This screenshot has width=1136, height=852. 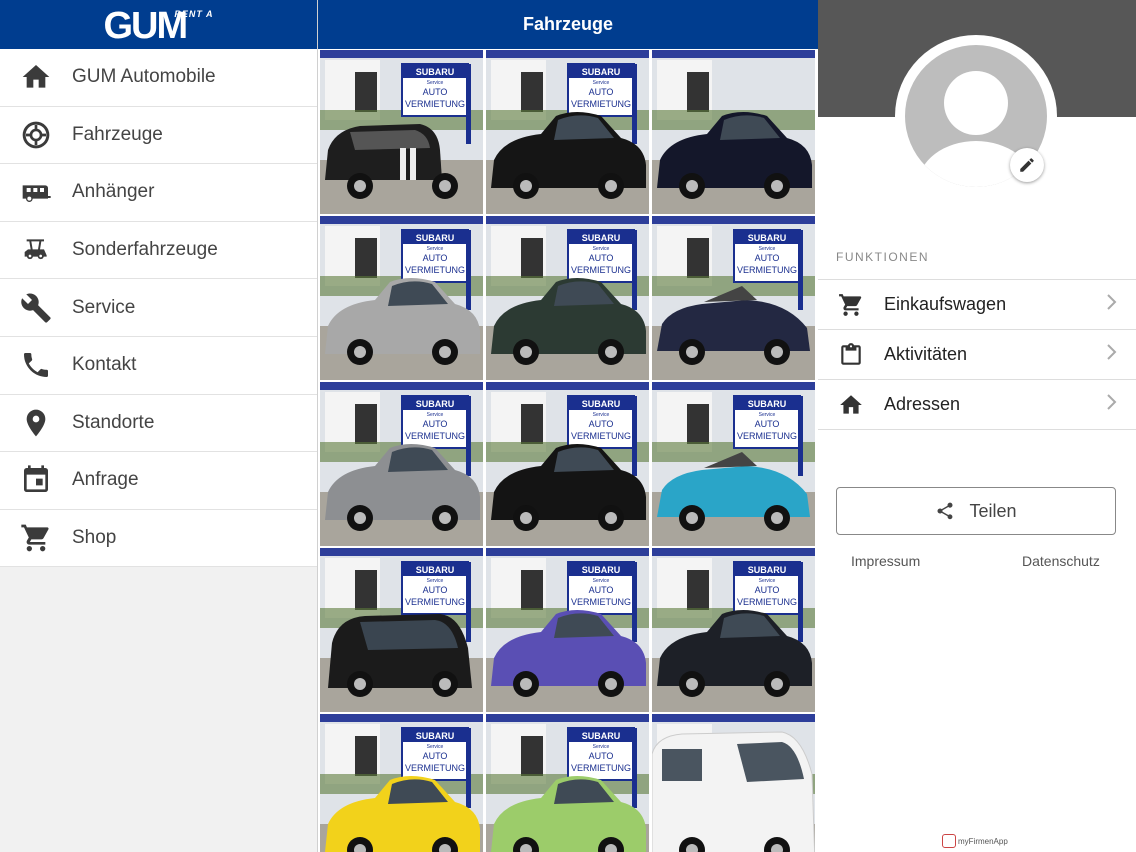 I want to click on menu-item-anfrage: Anfrage, so click(x=158, y=481).